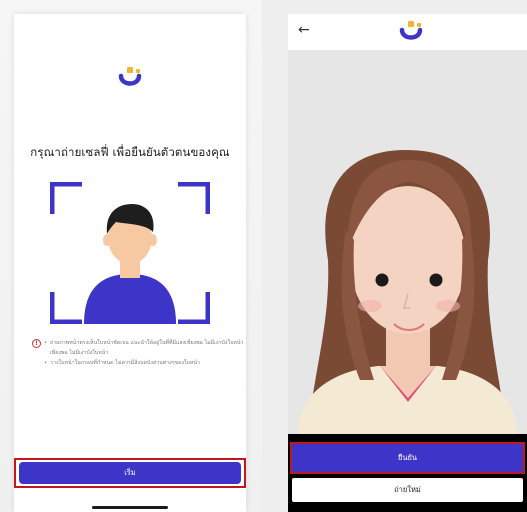  What do you see at coordinates (130, 152) in the screenshot?
I see `page-title: กรุณาถ่ายเซลฟี่ เพื่อยืนยันตัวตนของคุณ` at bounding box center [130, 152].